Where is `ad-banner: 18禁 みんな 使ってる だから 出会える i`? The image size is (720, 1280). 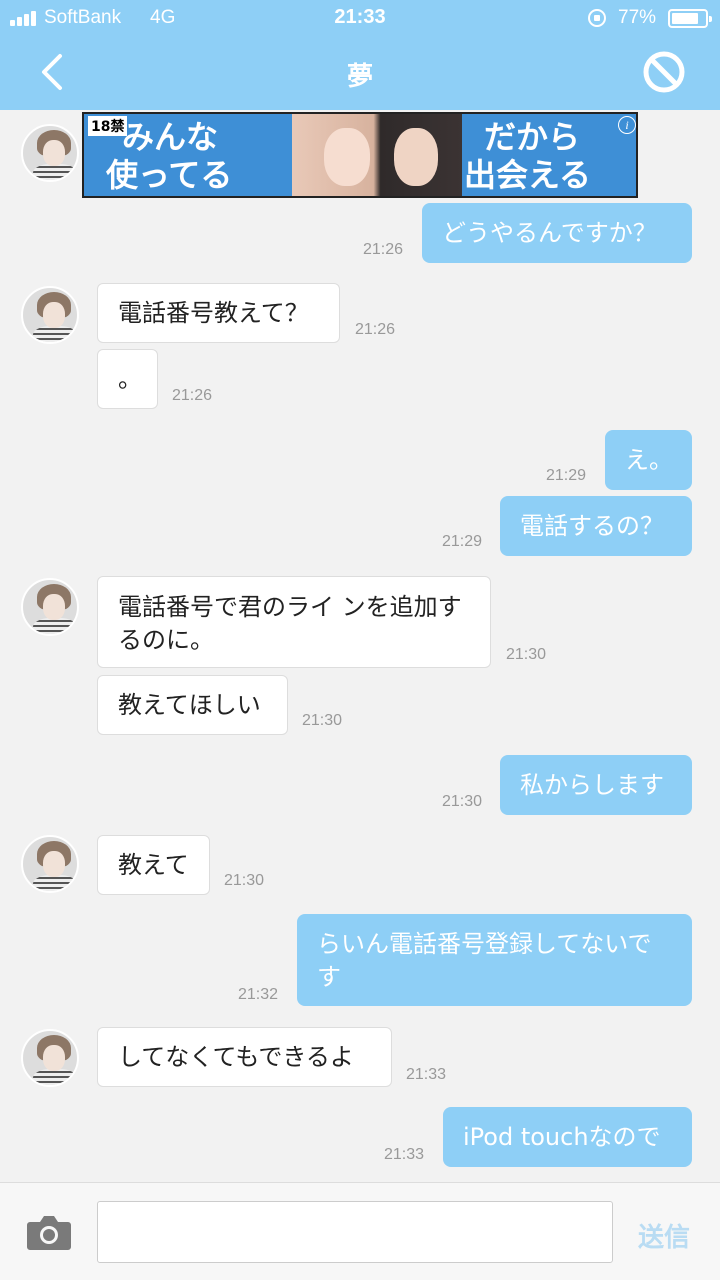 ad-banner: 18禁 みんな 使ってる だから 出会える i is located at coordinates (360, 155).